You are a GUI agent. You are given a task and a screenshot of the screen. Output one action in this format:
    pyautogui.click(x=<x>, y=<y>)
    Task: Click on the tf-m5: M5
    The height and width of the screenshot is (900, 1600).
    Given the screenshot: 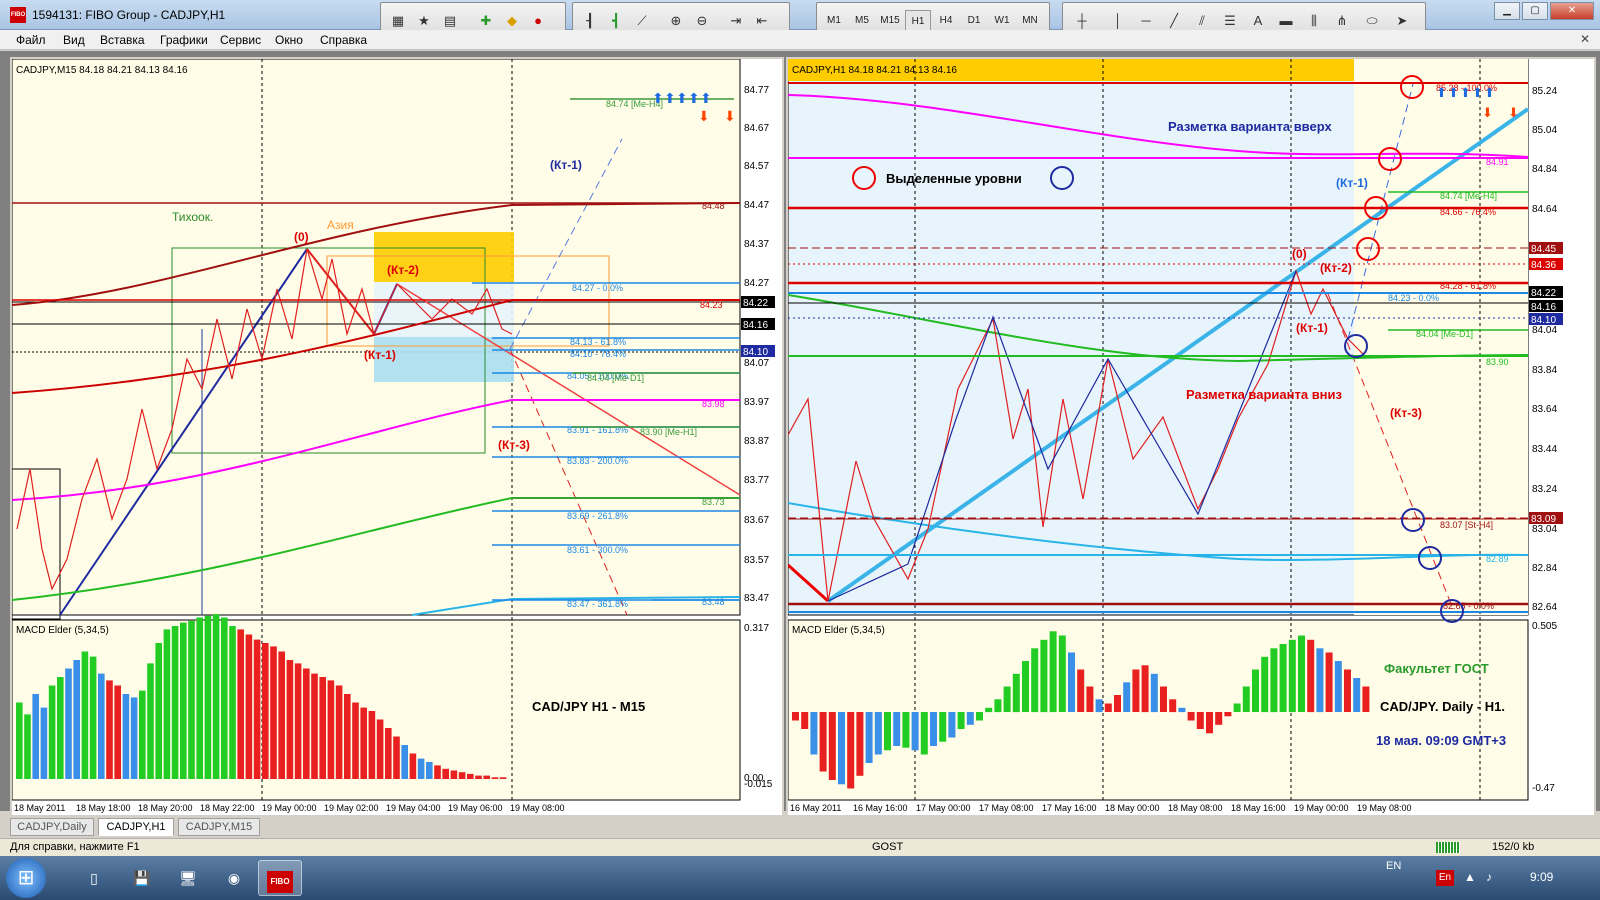 What is the action you would take?
    pyautogui.click(x=862, y=21)
    